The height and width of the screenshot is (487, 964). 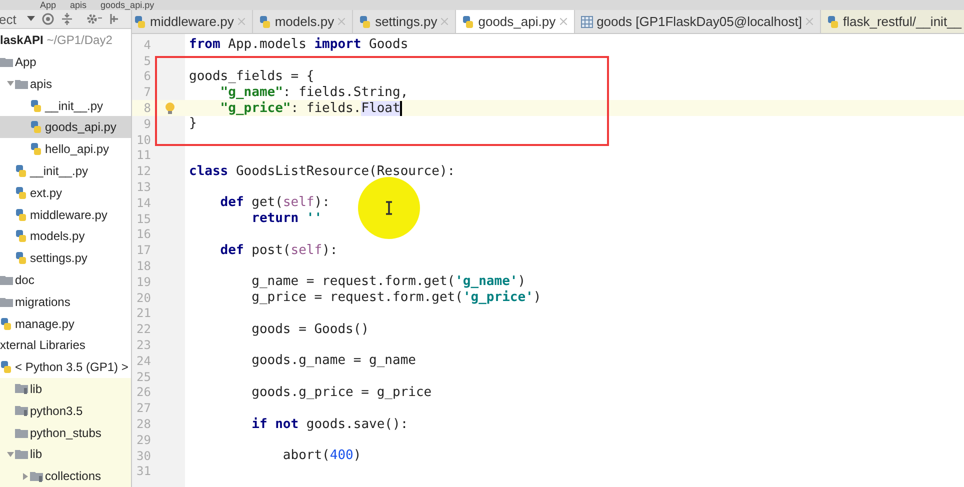 What do you see at coordinates (48, 19) in the screenshot?
I see `target-icon` at bounding box center [48, 19].